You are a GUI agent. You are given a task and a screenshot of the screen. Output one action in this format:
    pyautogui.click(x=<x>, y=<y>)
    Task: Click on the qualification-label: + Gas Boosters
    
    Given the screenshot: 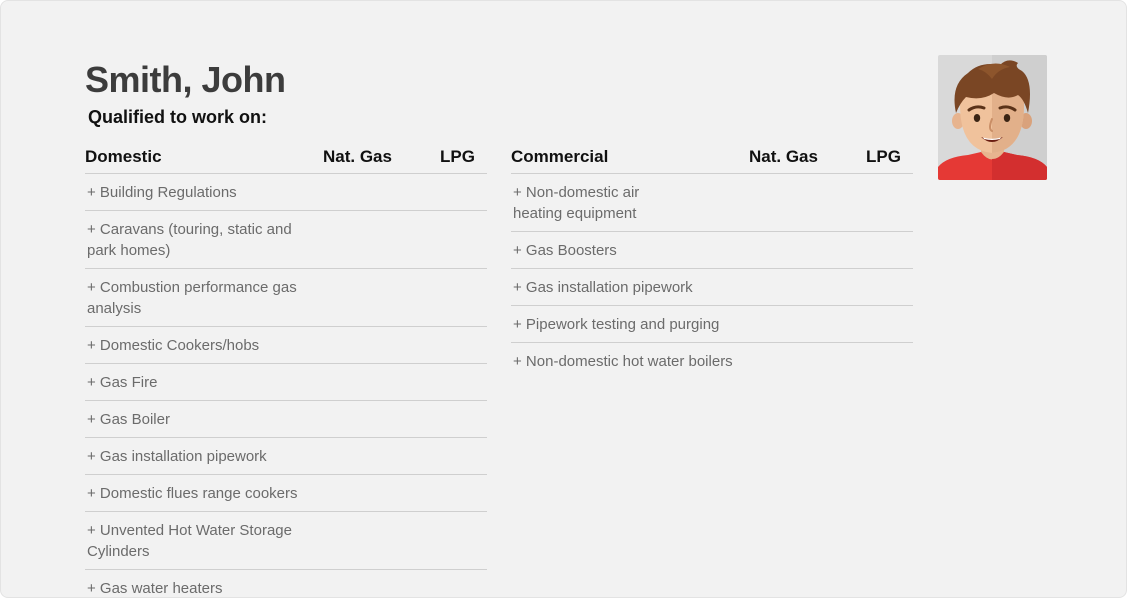 What is the action you would take?
    pyautogui.click(x=565, y=250)
    